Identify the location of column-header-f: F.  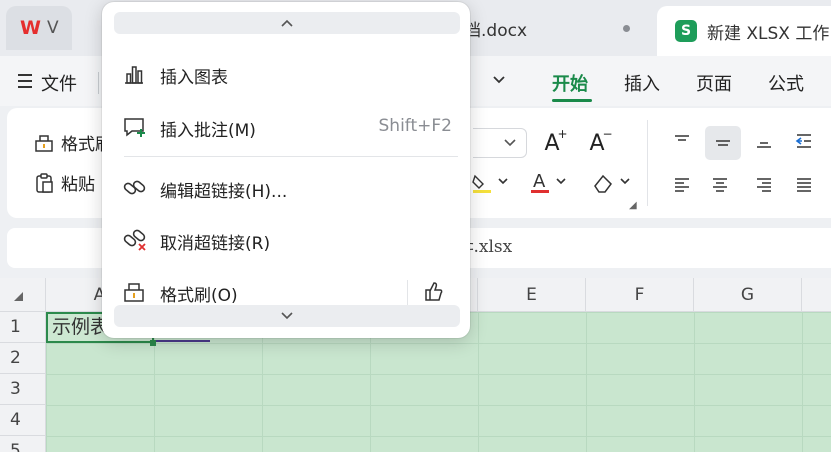
(640, 295).